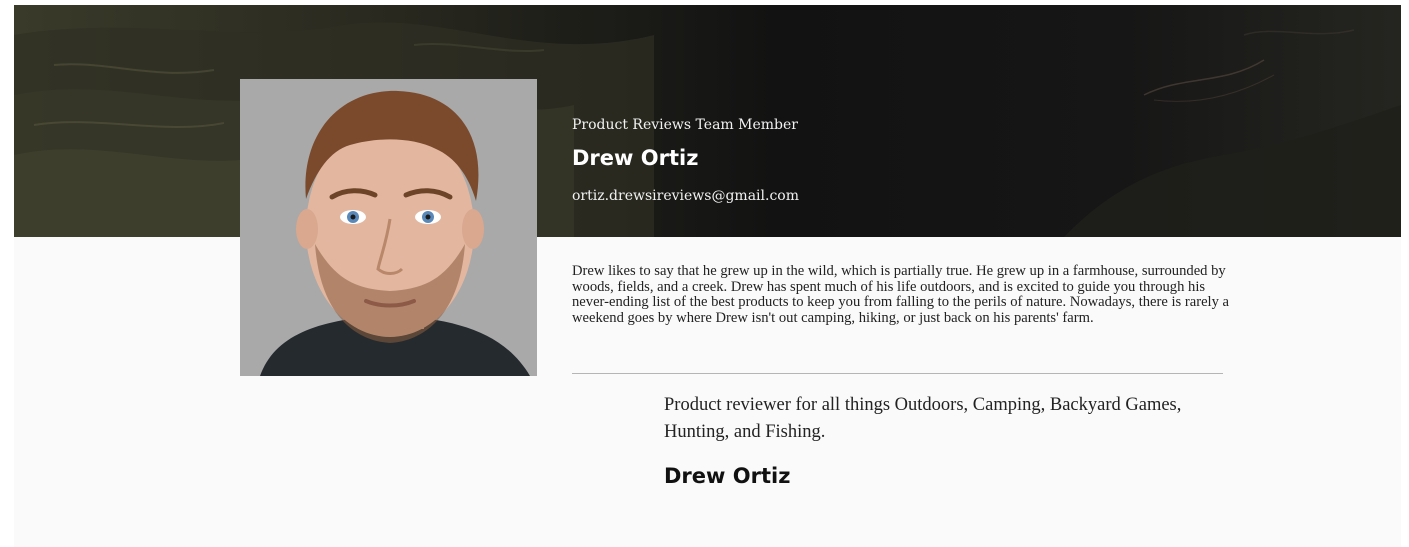  Describe the element at coordinates (685, 196) in the screenshot. I see `profile-email-link: ortiz.drewsireviews@gmail.com` at that location.